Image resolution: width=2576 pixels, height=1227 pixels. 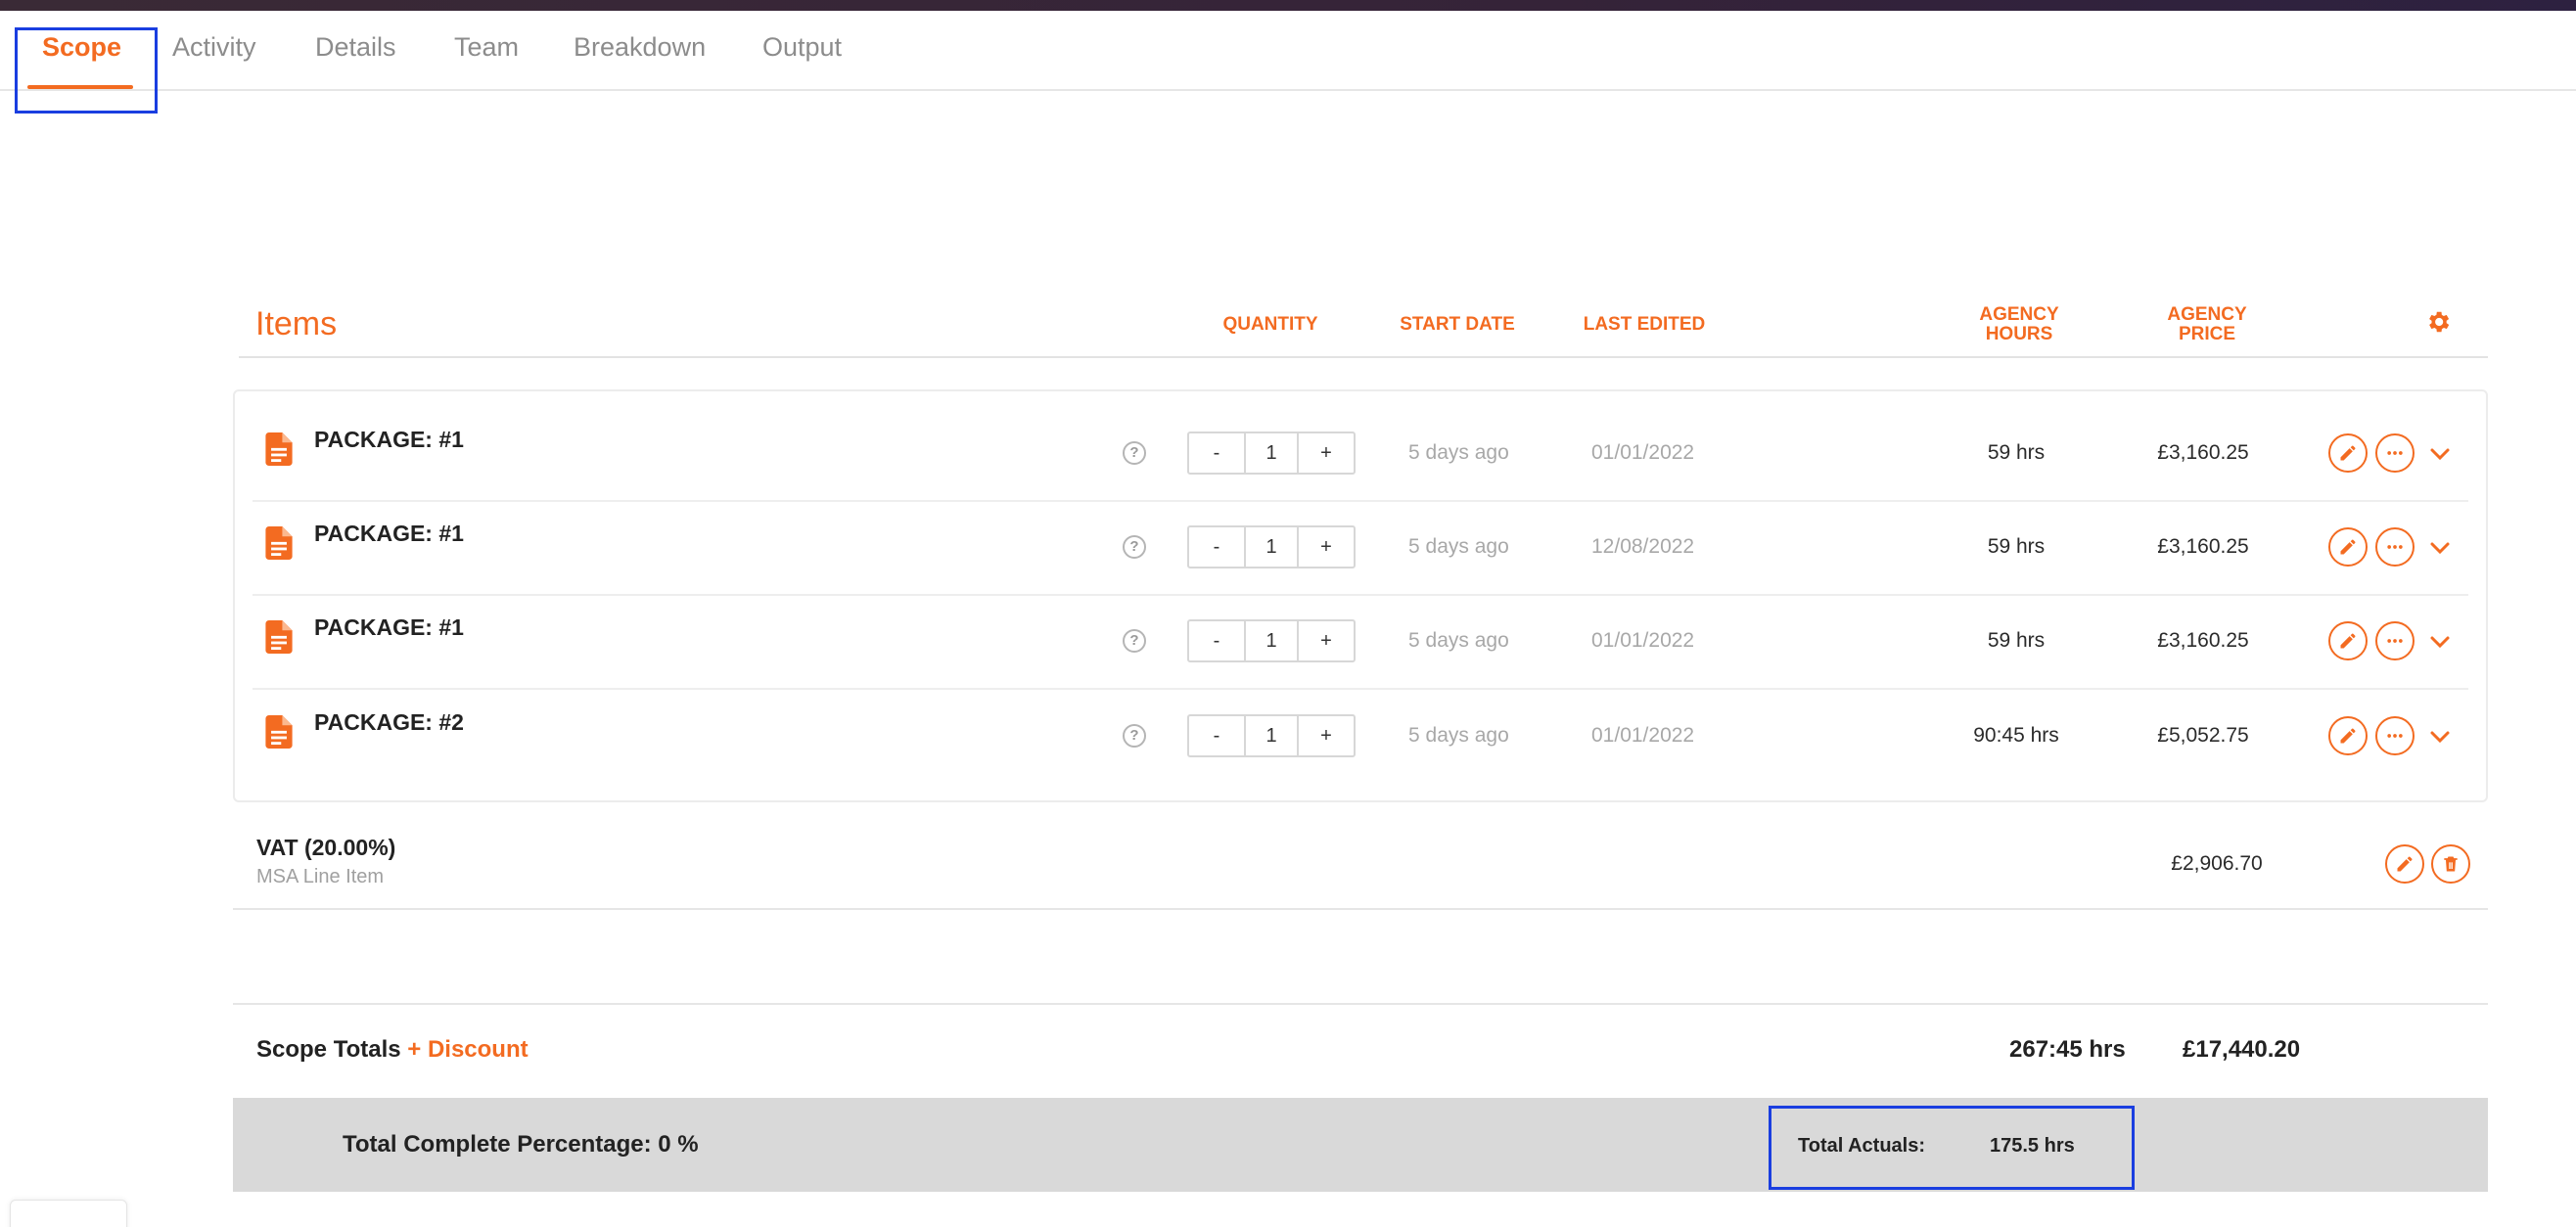 I want to click on add-discount-link: + Discount, so click(x=468, y=1049).